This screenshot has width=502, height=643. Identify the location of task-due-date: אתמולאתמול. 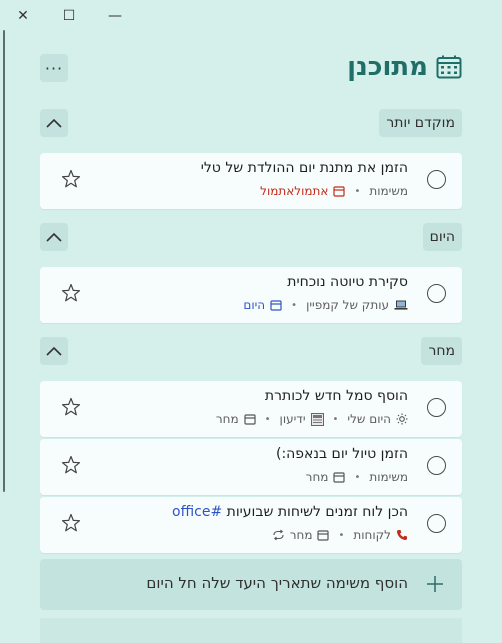
(294, 191).